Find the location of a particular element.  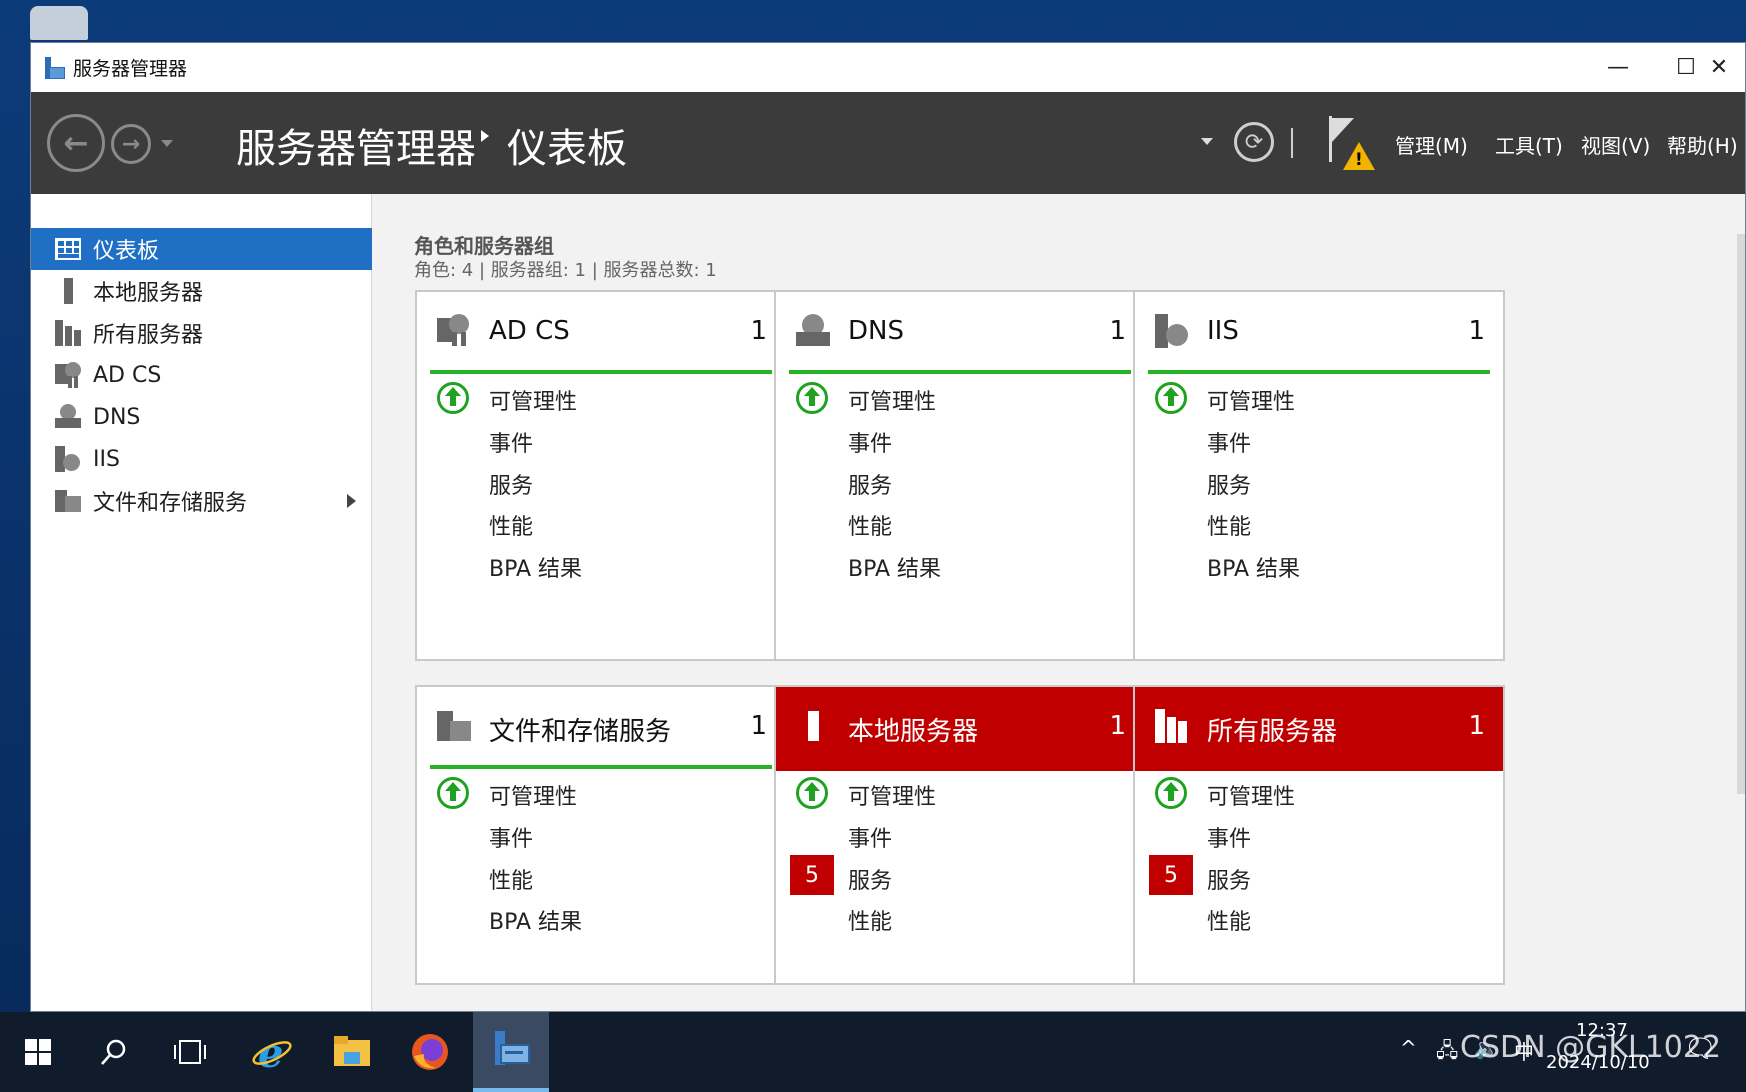

tile-header: IIS 1 is located at coordinates (1319, 332).